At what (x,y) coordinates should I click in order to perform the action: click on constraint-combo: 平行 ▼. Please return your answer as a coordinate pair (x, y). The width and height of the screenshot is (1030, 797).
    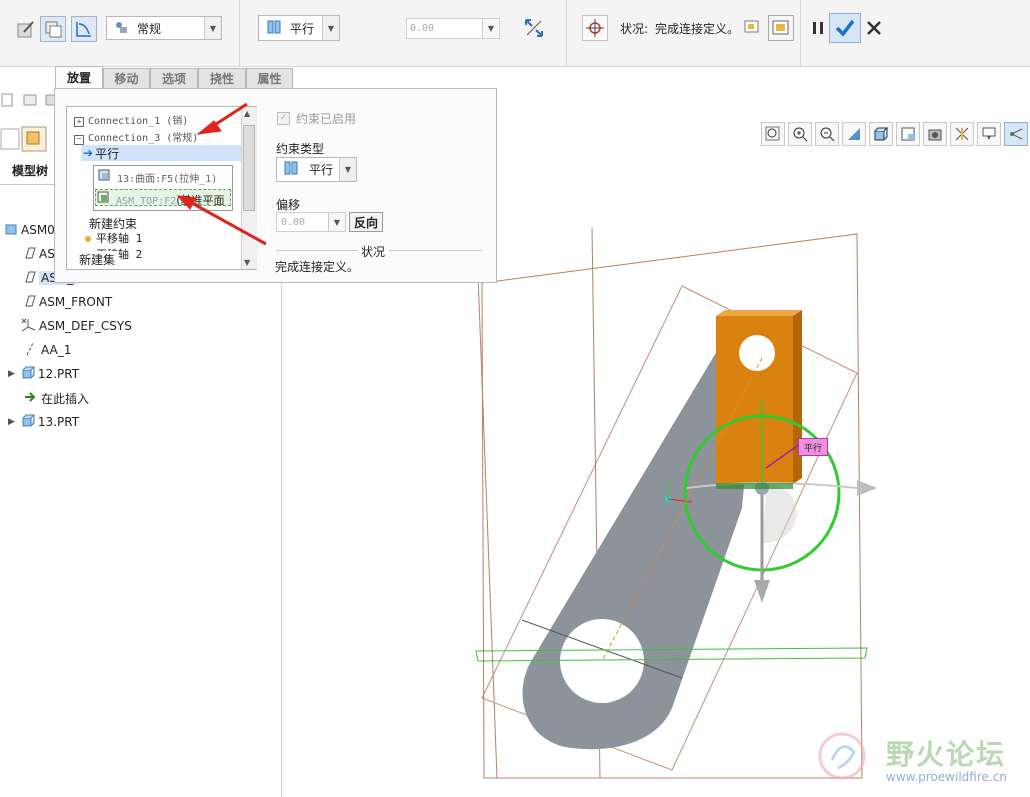
    Looking at the image, I should click on (299, 28).